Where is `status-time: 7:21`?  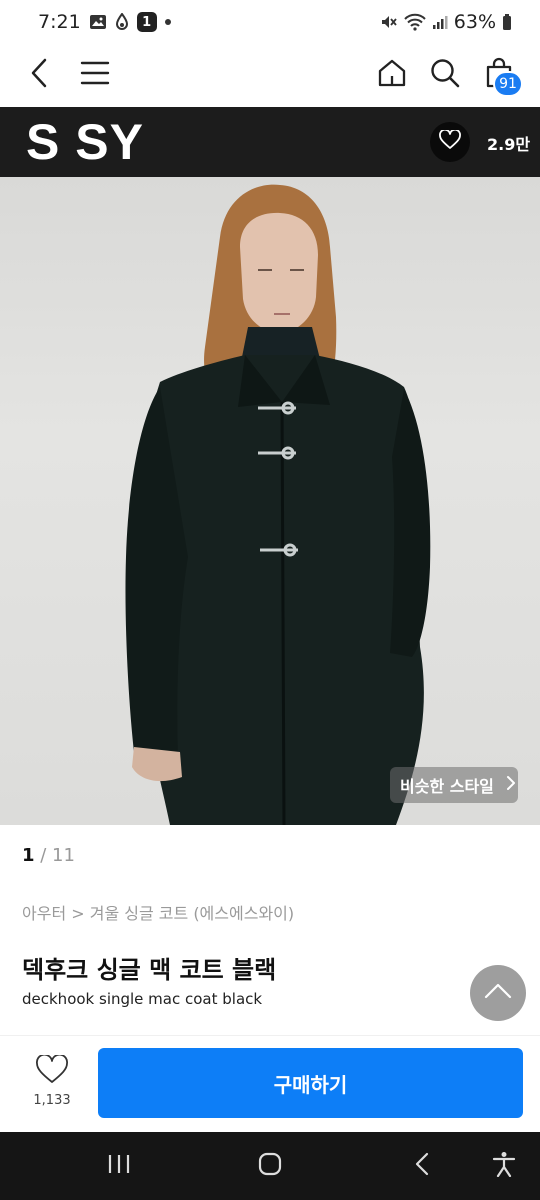 status-time: 7:21 is located at coordinates (59, 22).